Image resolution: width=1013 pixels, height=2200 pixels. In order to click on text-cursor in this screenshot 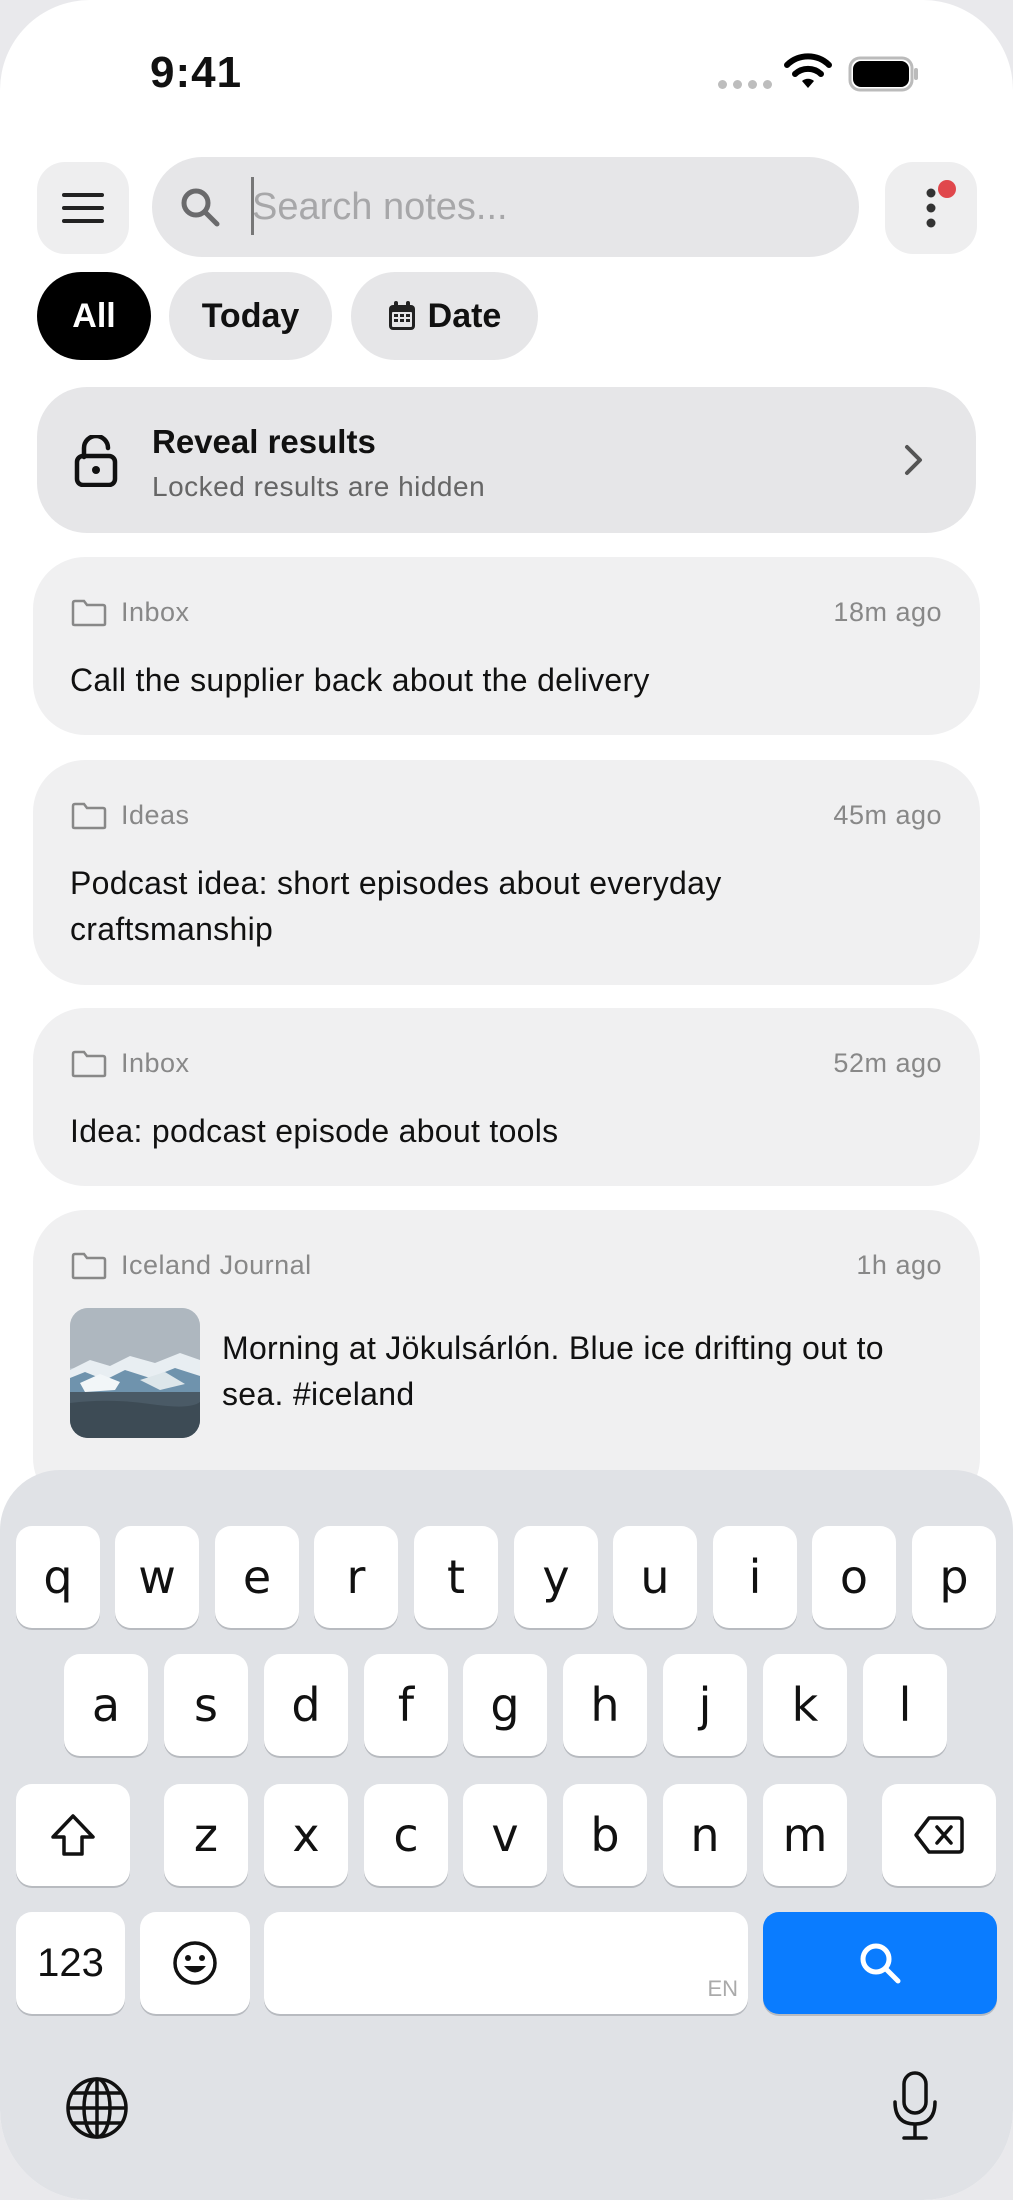, I will do `click(252, 206)`.